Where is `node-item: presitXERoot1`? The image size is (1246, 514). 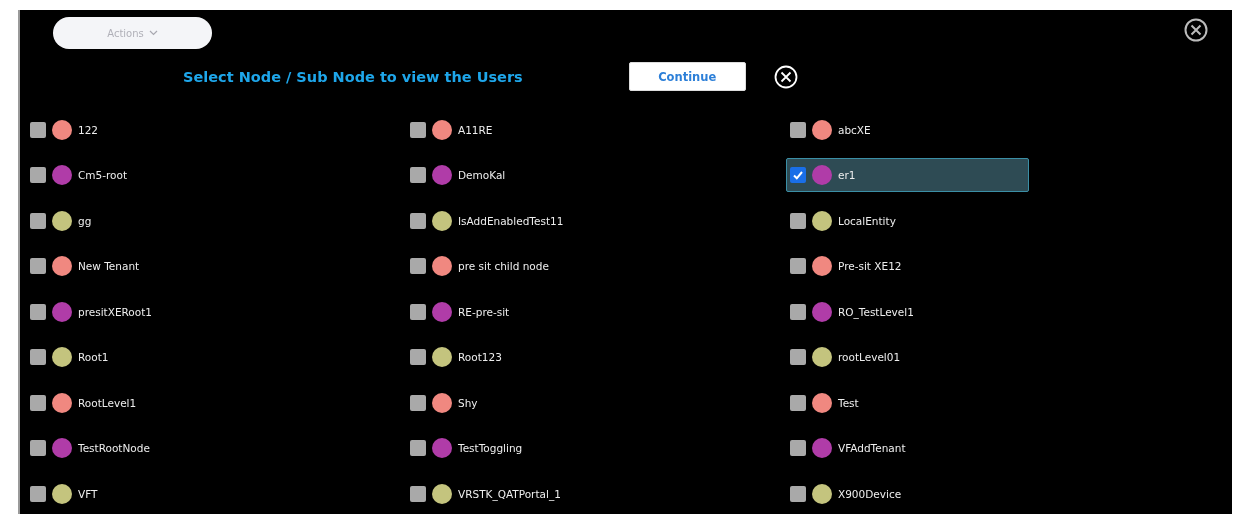 node-item: presitXERoot1 is located at coordinates (147, 311).